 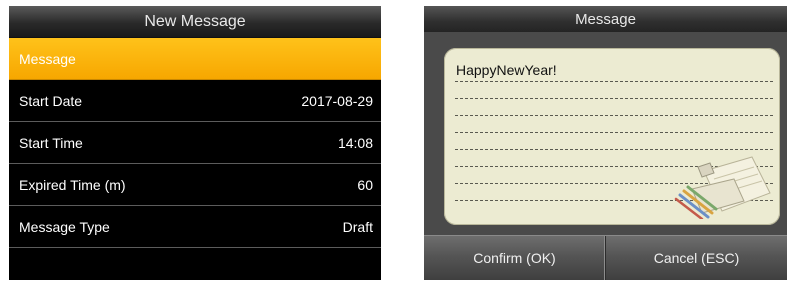 What do you see at coordinates (64, 226) in the screenshot?
I see `menu-item-label: Message Type` at bounding box center [64, 226].